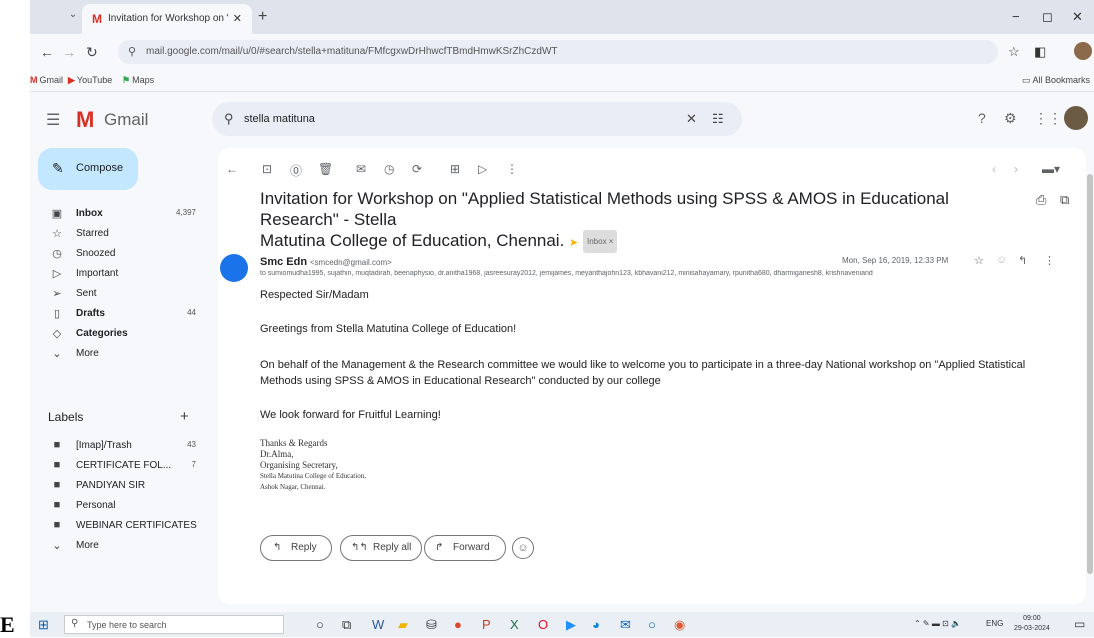 This screenshot has height=638, width=1094. Describe the element at coordinates (600, 242) in the screenshot. I see `inbox-label-chip: Inbox ×` at that location.